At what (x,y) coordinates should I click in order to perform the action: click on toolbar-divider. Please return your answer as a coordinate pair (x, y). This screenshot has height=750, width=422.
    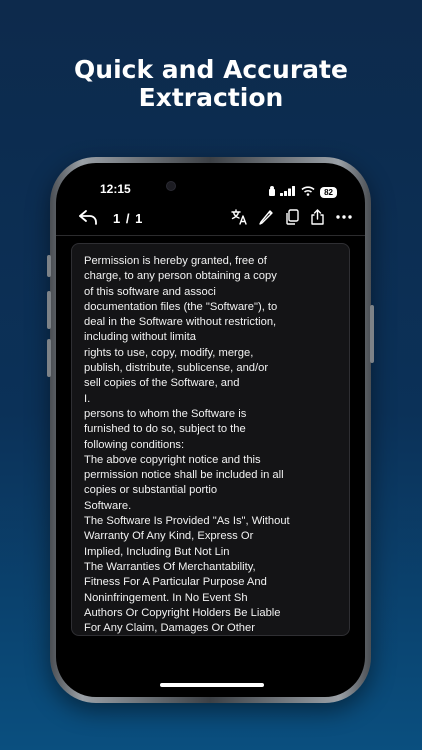
    Looking at the image, I should click on (210, 235).